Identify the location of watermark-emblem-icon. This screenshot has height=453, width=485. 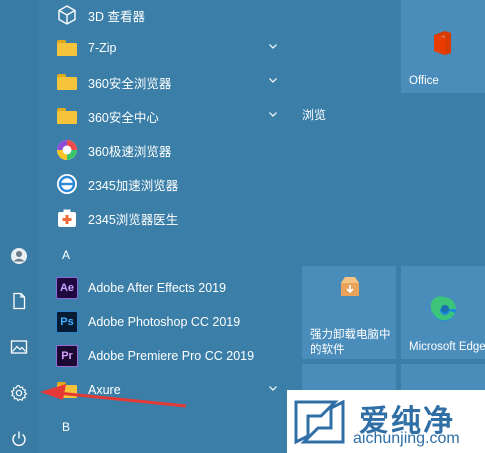
(319, 422).